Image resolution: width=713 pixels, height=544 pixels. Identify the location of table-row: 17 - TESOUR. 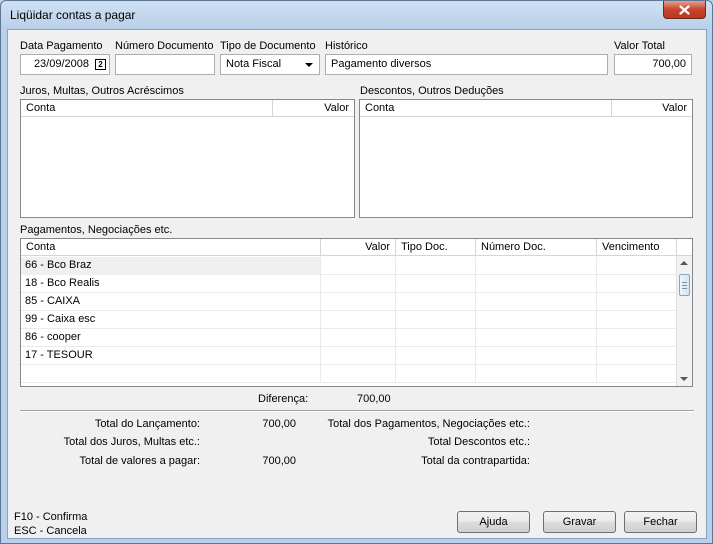
(349, 356).